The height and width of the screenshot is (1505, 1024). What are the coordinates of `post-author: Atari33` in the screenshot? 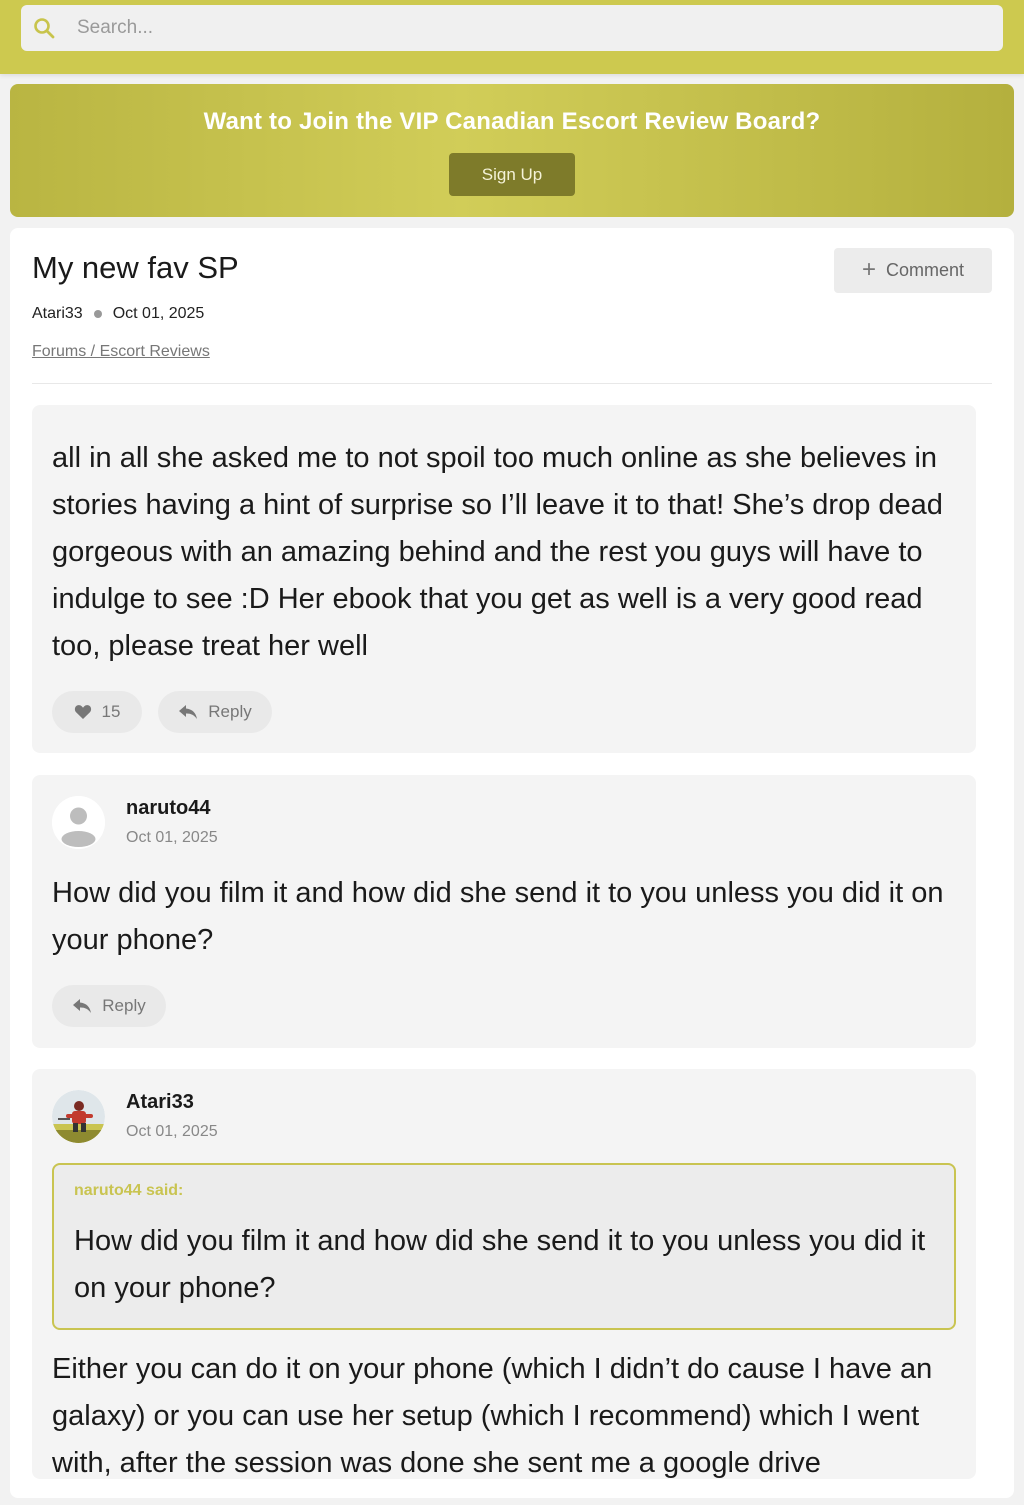 It's located at (160, 1102).